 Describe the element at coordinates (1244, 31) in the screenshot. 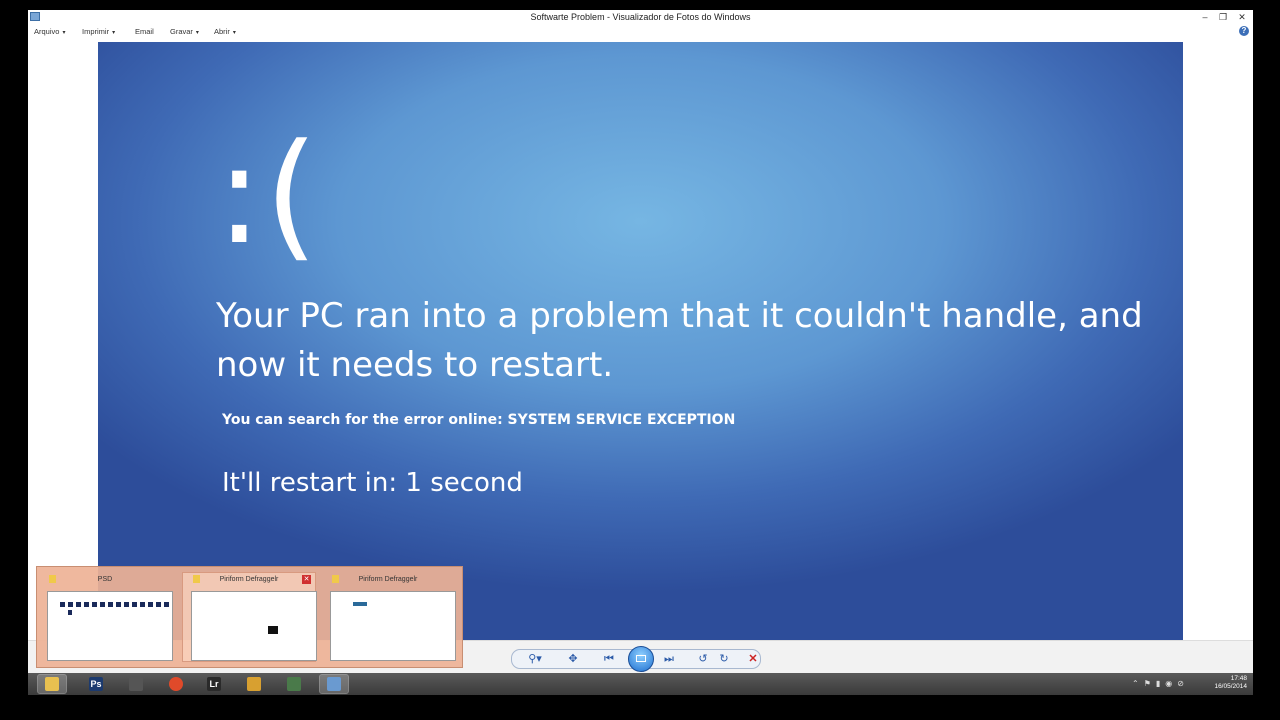

I see `help-icon: ?` at that location.